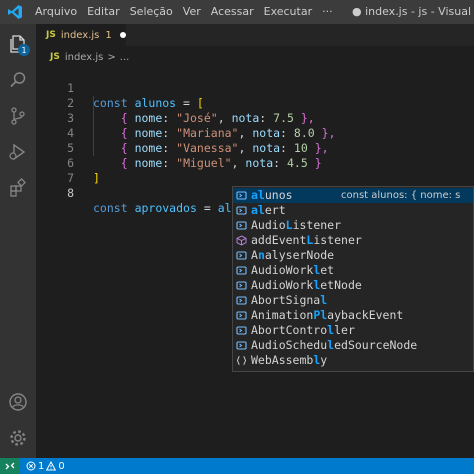 This screenshot has width=474, height=474. I want to click on suggestion-label: alert, so click(268, 210).